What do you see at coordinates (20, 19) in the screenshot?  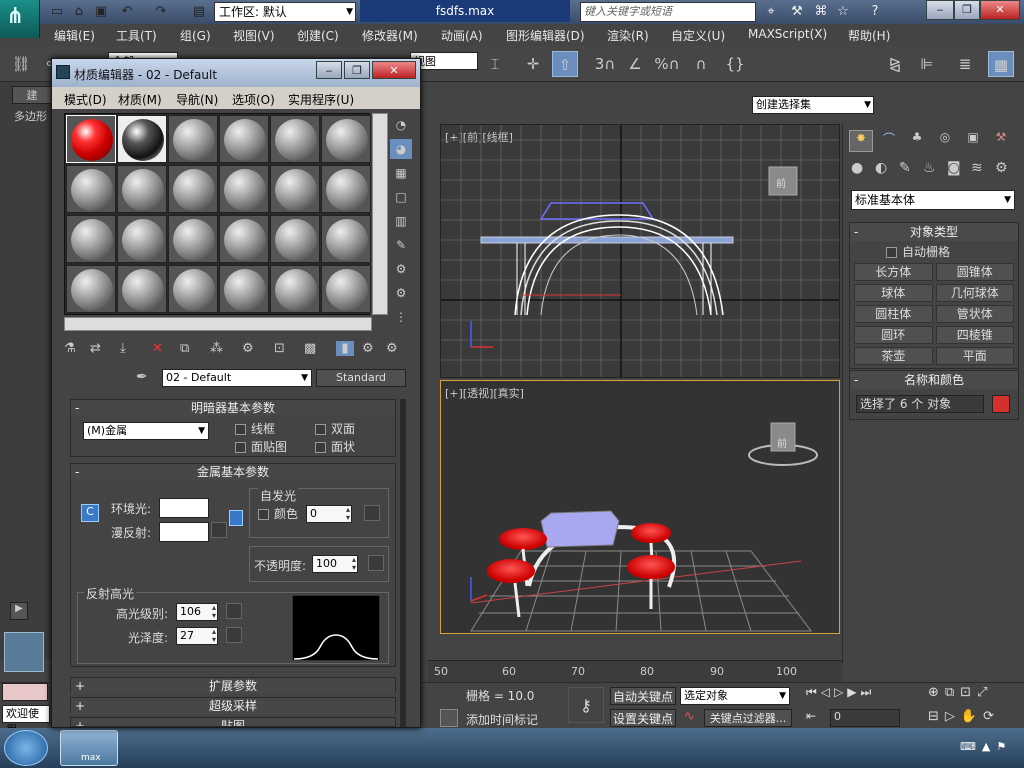 I see `app-logo-button: ⋔` at bounding box center [20, 19].